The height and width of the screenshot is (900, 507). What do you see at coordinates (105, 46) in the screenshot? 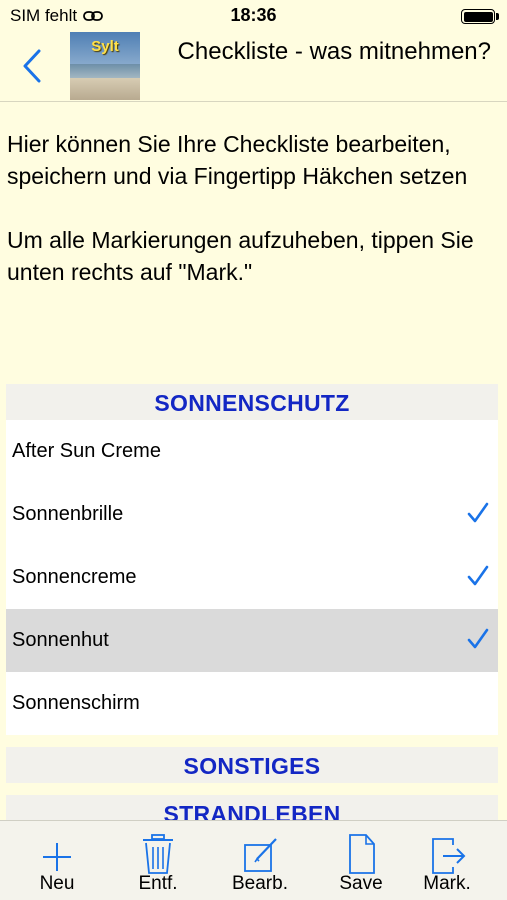
I see `thumbnail-label: Sylt` at bounding box center [105, 46].